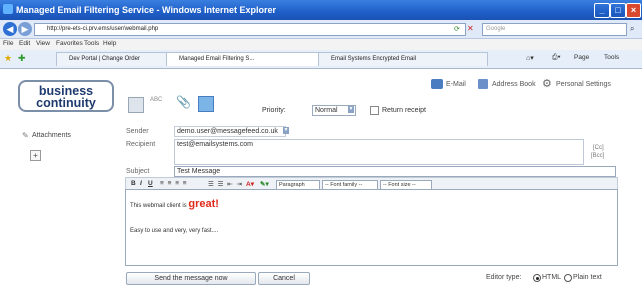 This screenshot has height=285, width=642. What do you see at coordinates (203, 204) in the screenshot?
I see `editor-emphasis: great!` at bounding box center [203, 204].